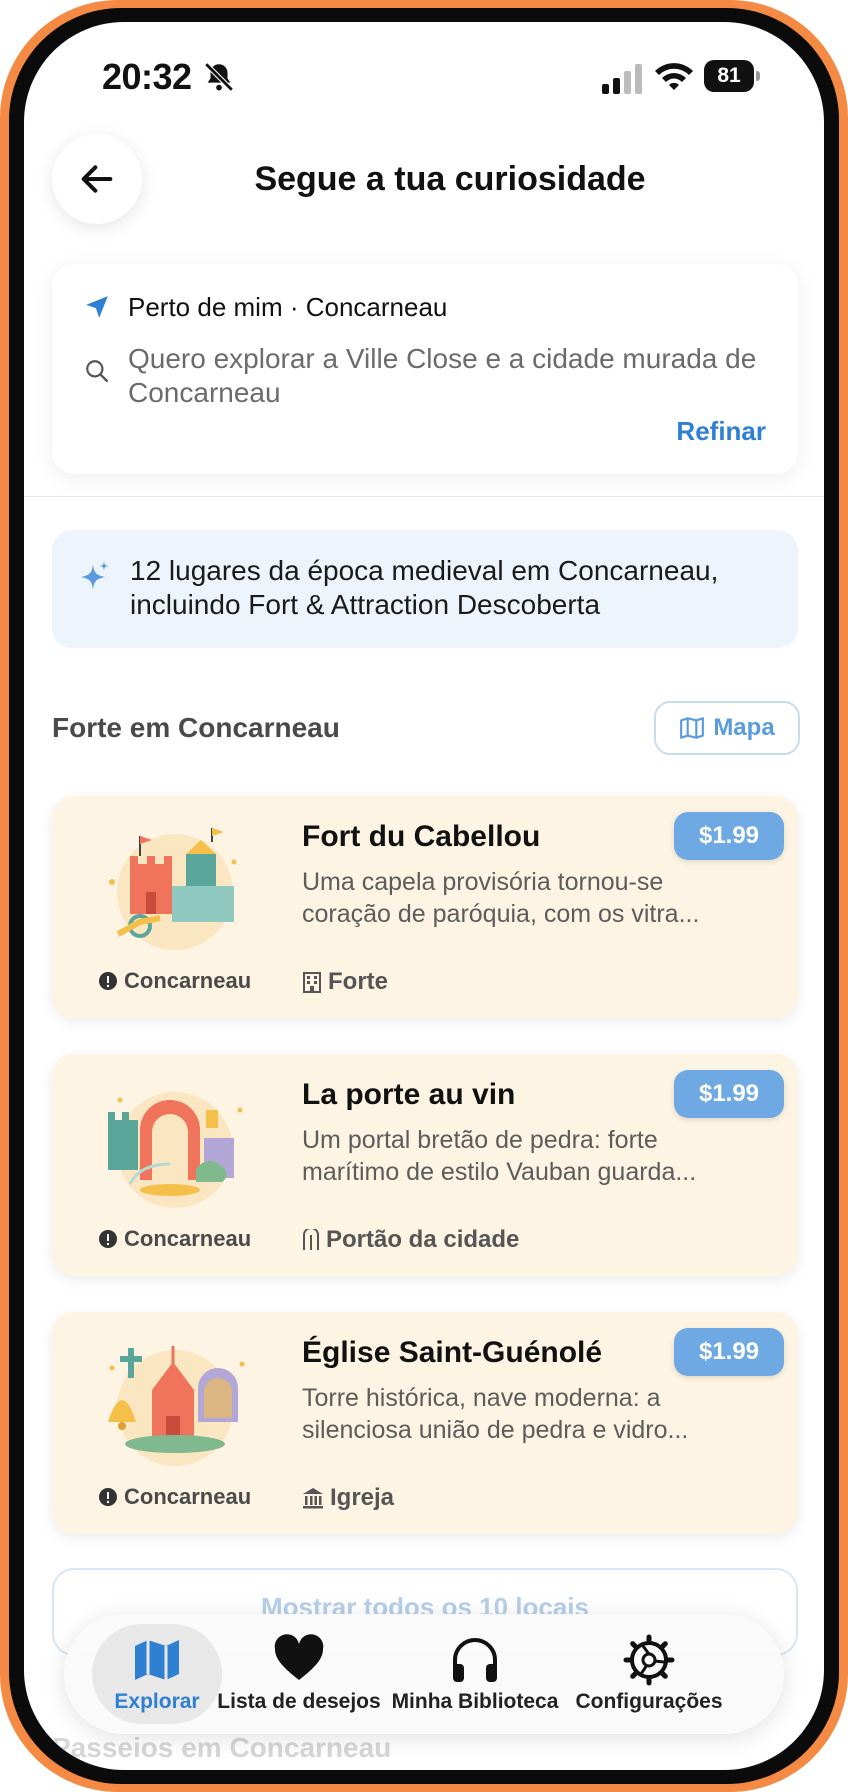  Describe the element at coordinates (222, 1747) in the screenshot. I see `next-section-title: Passeios em Concarneau` at that location.